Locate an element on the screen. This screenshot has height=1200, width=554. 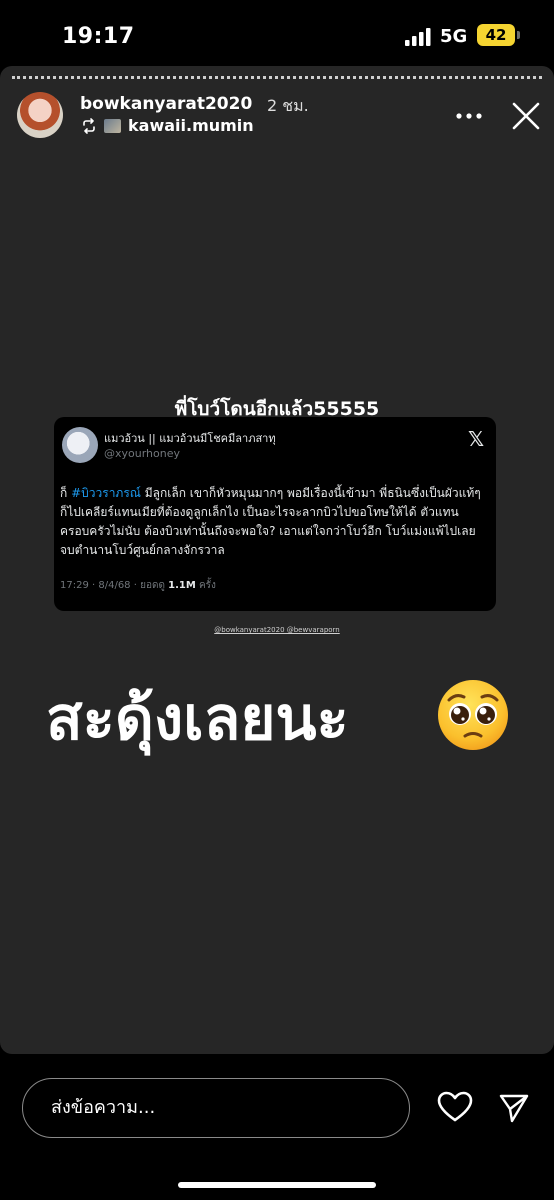
battery-indicator: 42 is located at coordinates (496, 35).